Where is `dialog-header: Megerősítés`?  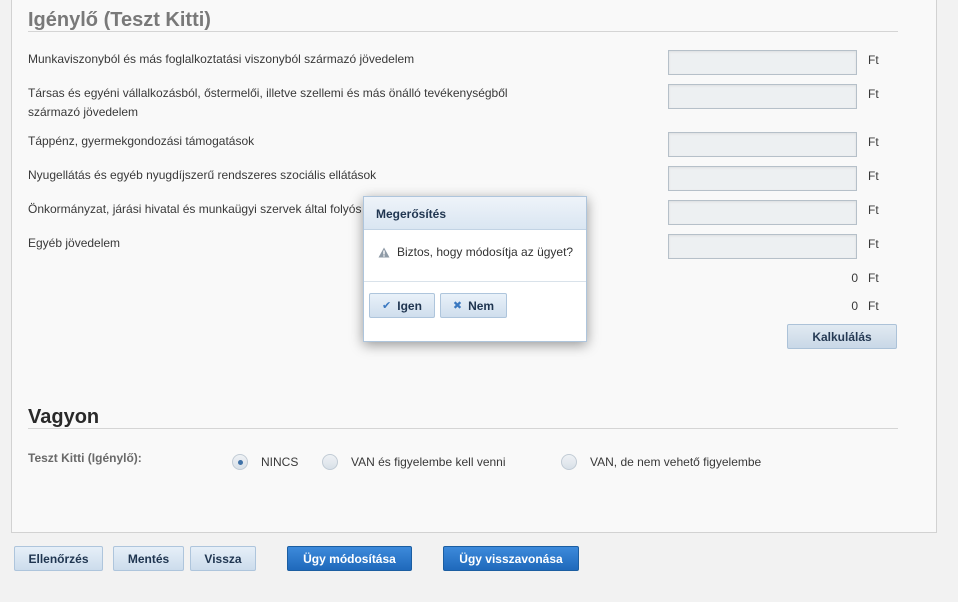
dialog-header: Megerősítés is located at coordinates (475, 213).